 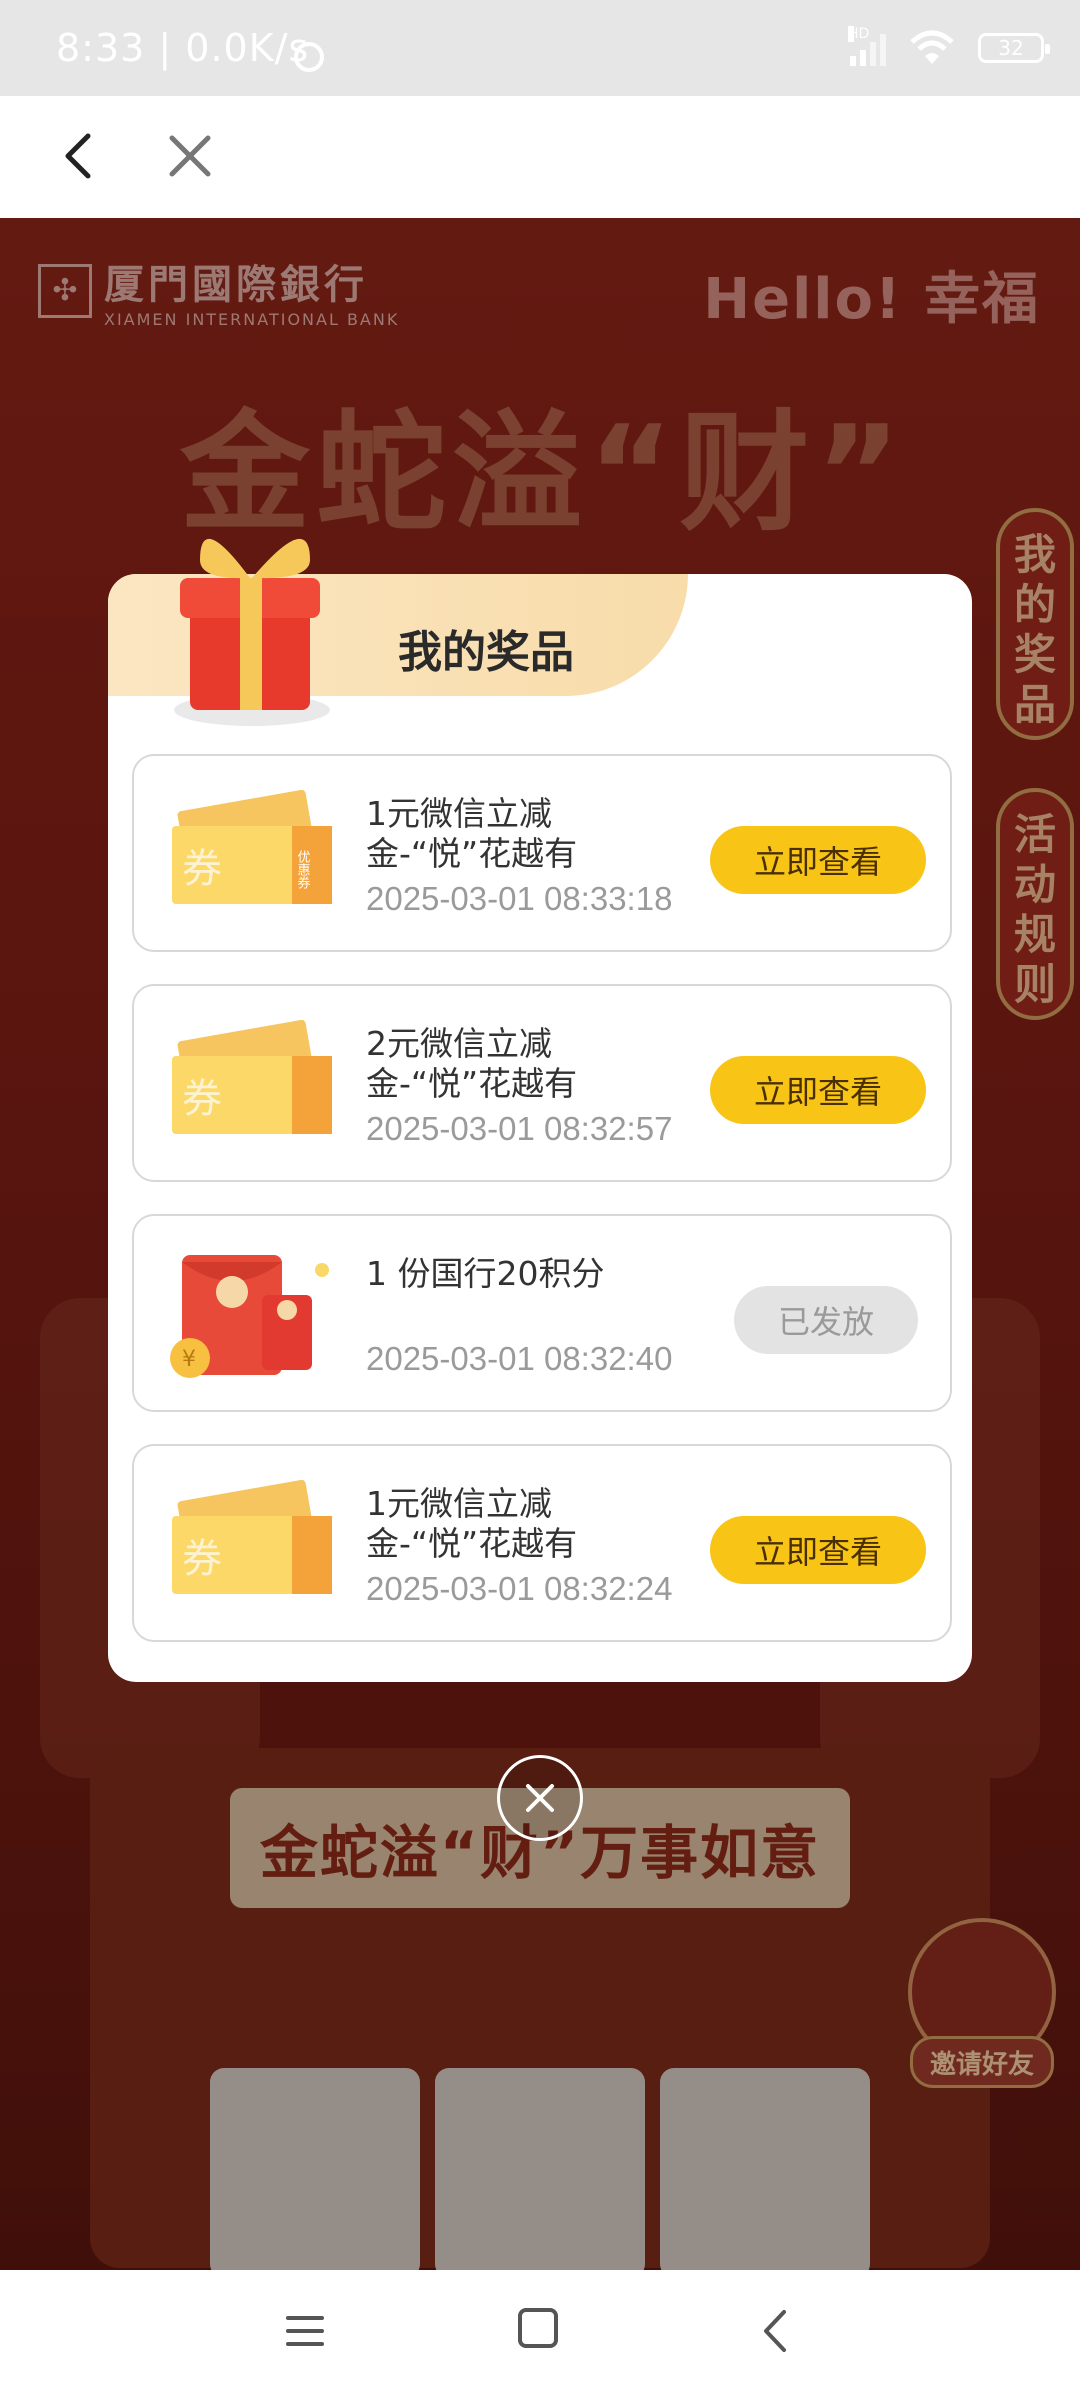 I want to click on gift-box-icon, so click(x=252, y=632).